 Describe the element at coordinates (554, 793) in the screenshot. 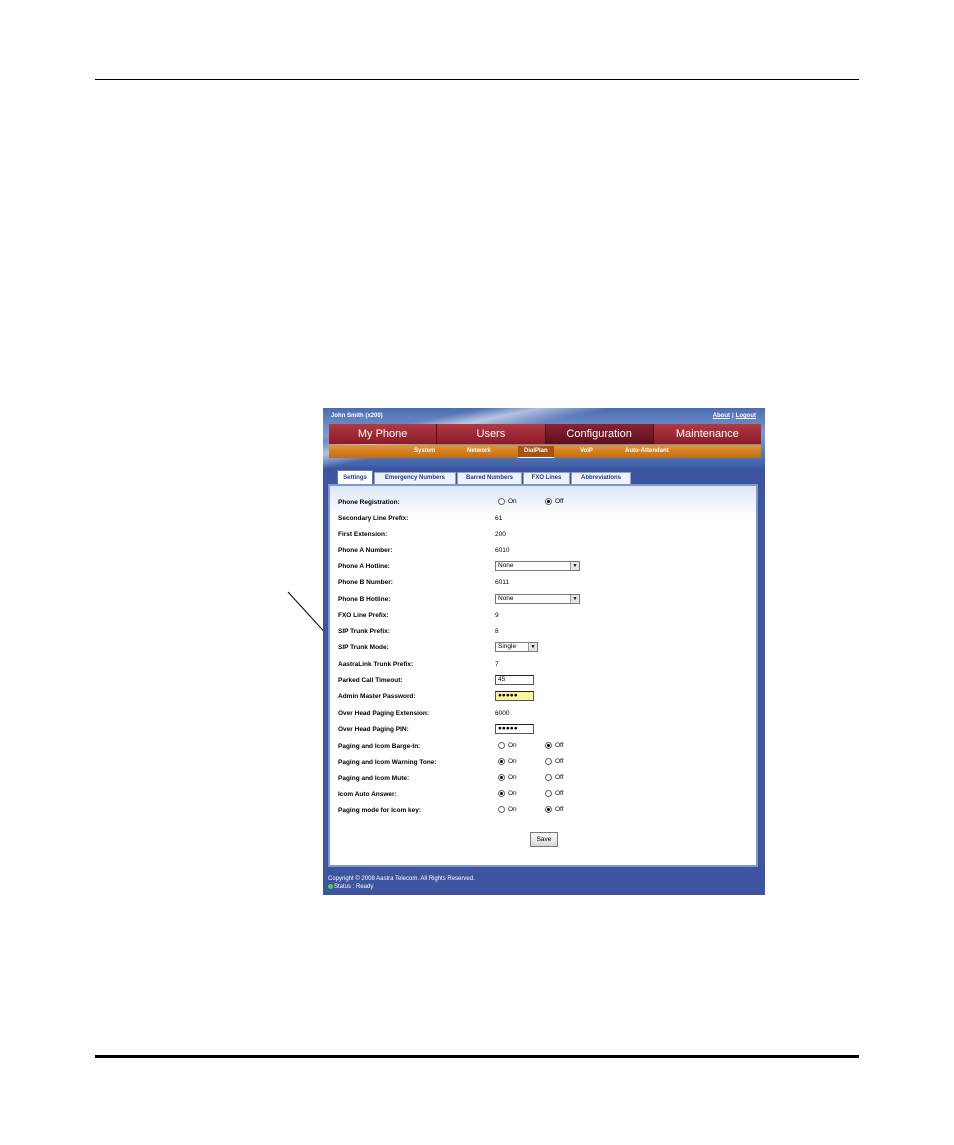

I see `radio-auto-answer-off: Off` at that location.